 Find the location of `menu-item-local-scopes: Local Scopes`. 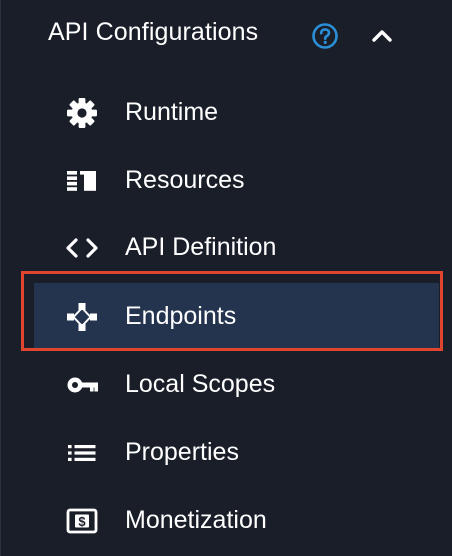

menu-item-local-scopes: Local Scopes is located at coordinates (236, 384).